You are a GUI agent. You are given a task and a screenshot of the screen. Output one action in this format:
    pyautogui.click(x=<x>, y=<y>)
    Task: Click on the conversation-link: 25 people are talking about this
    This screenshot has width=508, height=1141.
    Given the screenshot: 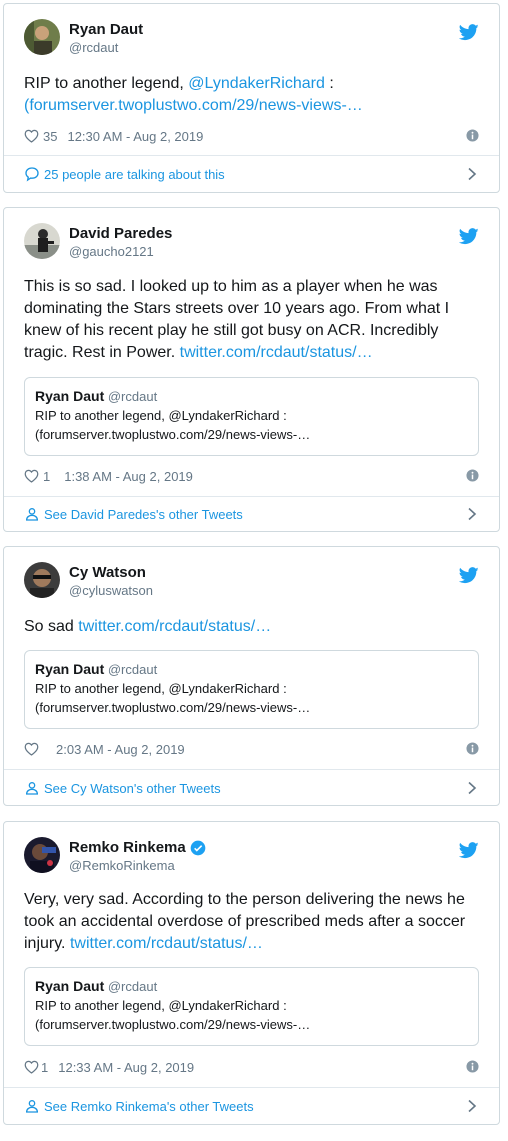 What is the action you would take?
    pyautogui.click(x=251, y=174)
    